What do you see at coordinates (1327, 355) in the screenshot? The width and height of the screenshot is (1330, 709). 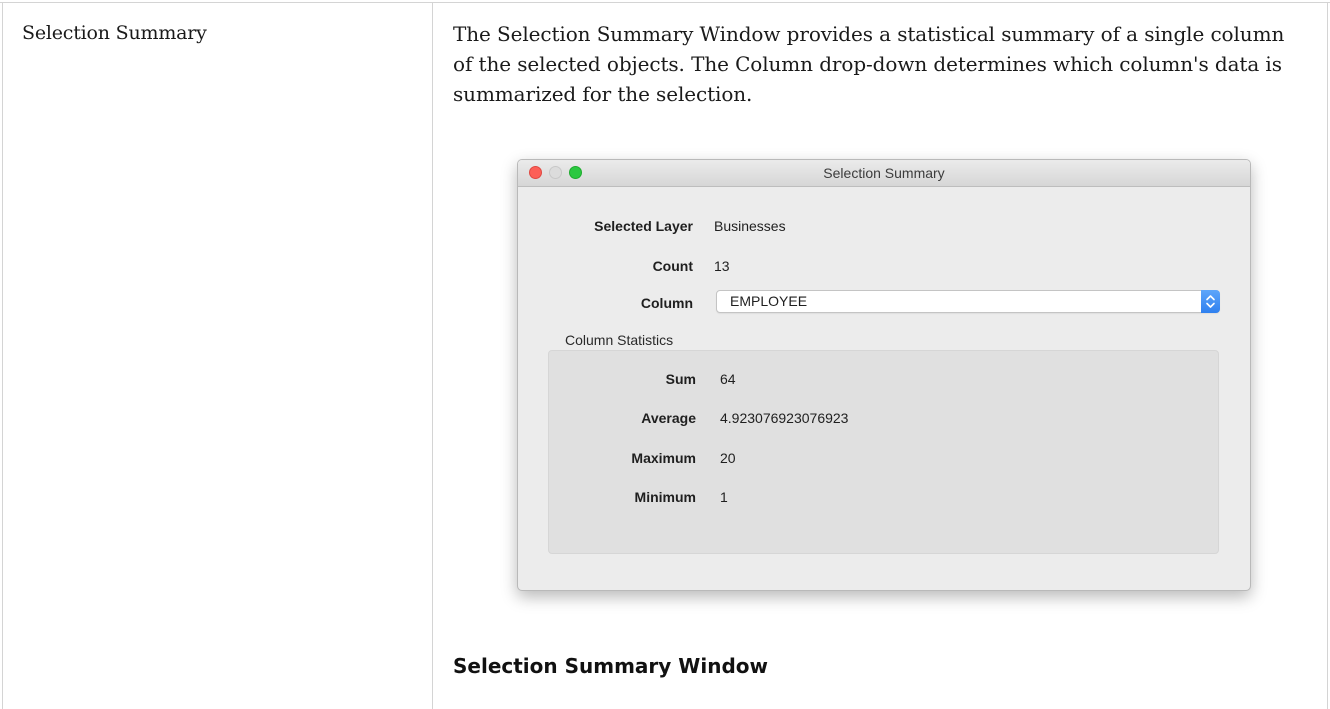 I see `table-right-border` at bounding box center [1327, 355].